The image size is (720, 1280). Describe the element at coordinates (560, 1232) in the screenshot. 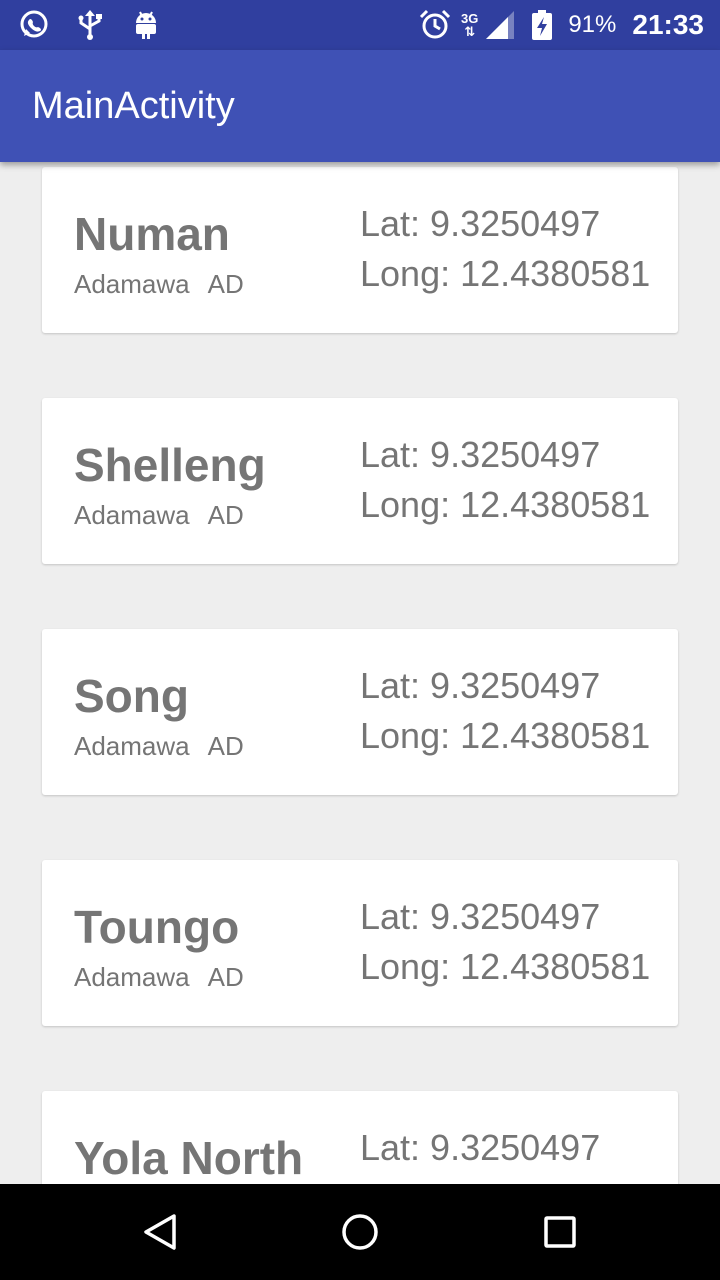

I see `recents-icon` at that location.